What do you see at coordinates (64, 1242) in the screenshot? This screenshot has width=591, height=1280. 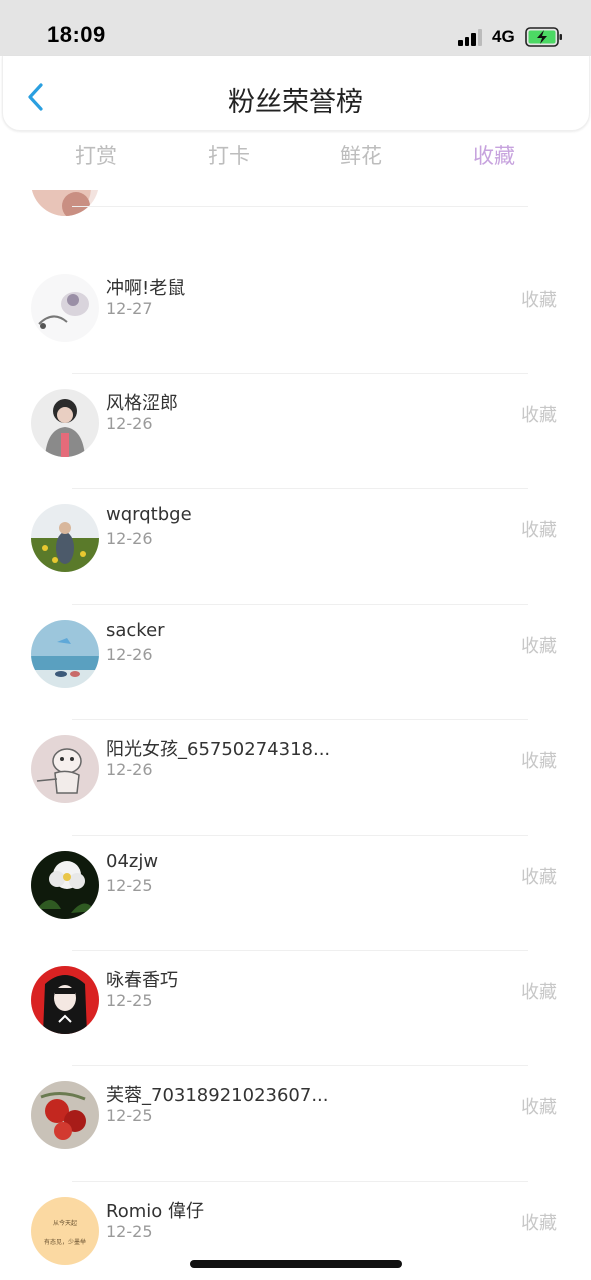 I see `avatar-text: 有态见，少墨举` at bounding box center [64, 1242].